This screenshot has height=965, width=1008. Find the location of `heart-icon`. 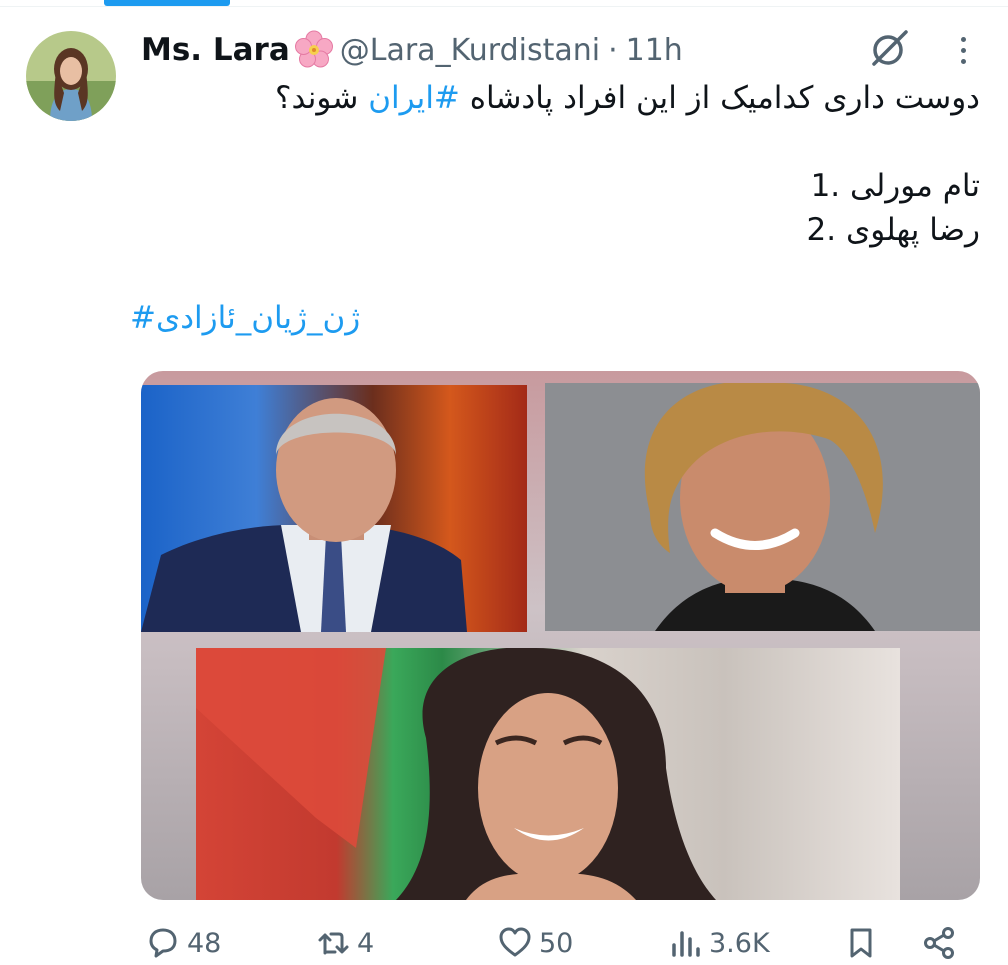

heart-icon is located at coordinates (515, 942).